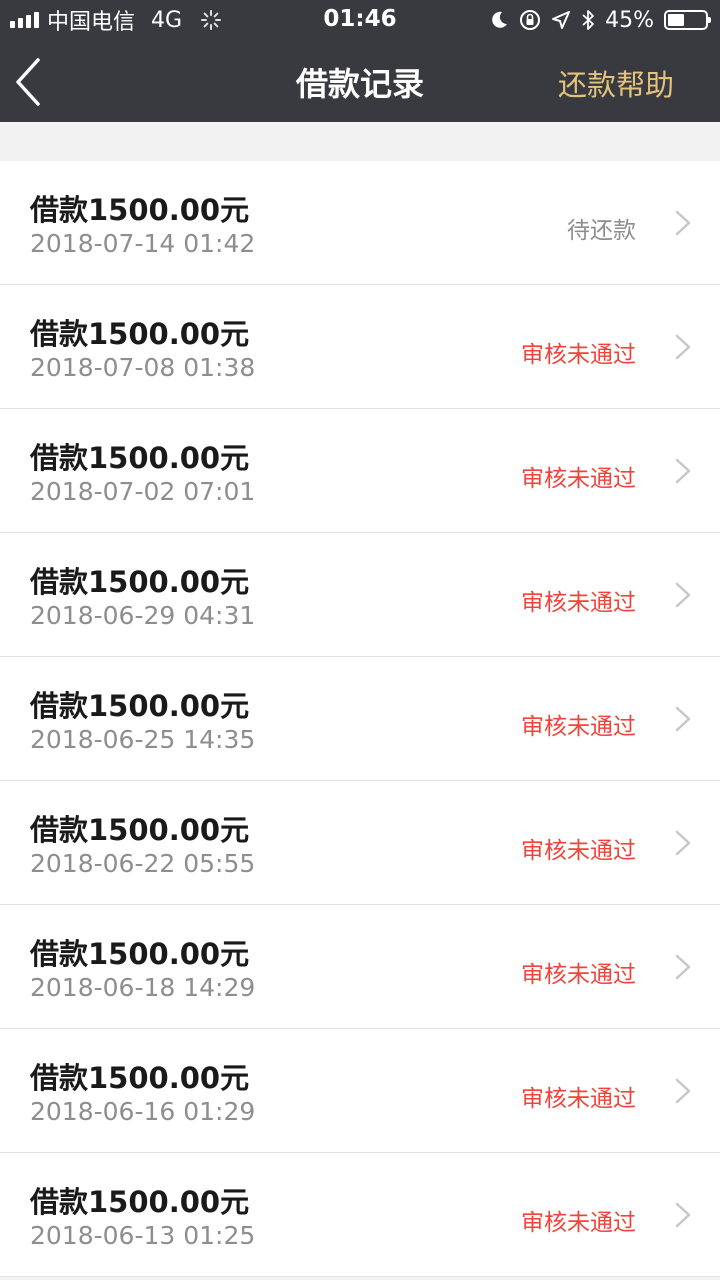 This screenshot has width=720, height=1280. What do you see at coordinates (500, 19) in the screenshot?
I see `moon-icon` at bounding box center [500, 19].